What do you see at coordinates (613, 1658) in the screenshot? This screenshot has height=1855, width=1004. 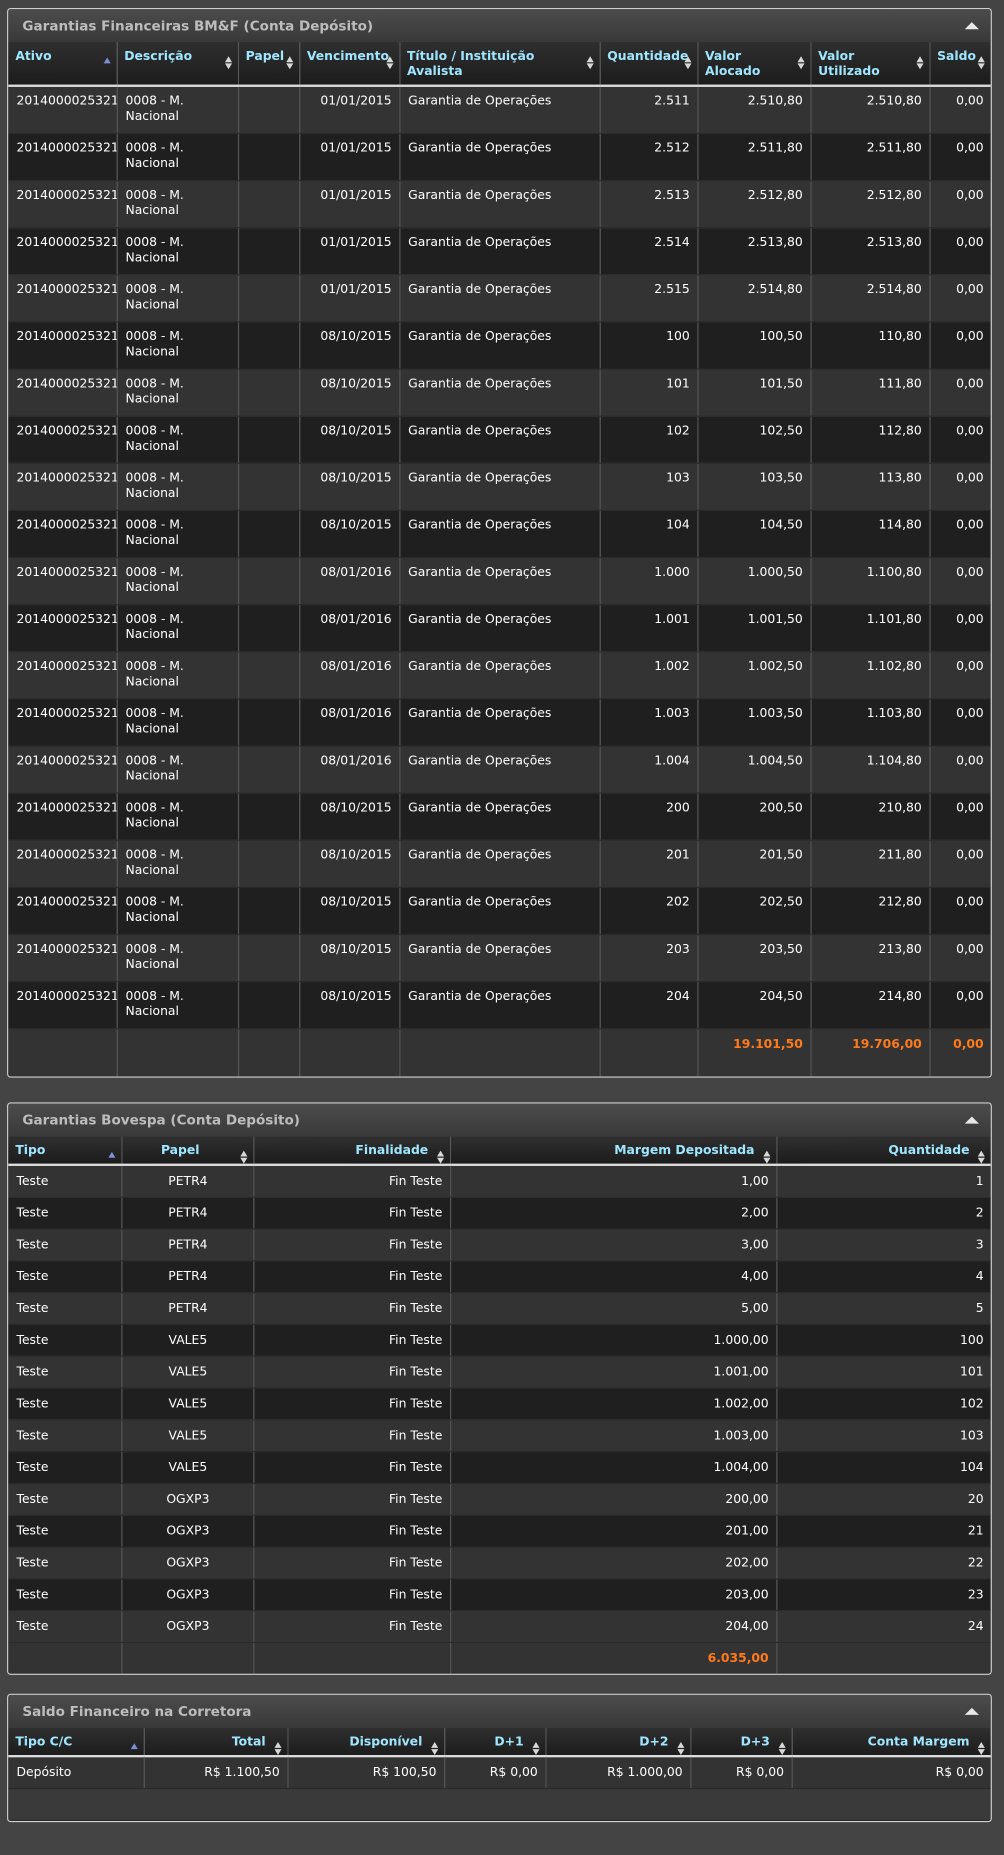 I see `total-margem-depositada: 6.035,00` at bounding box center [613, 1658].